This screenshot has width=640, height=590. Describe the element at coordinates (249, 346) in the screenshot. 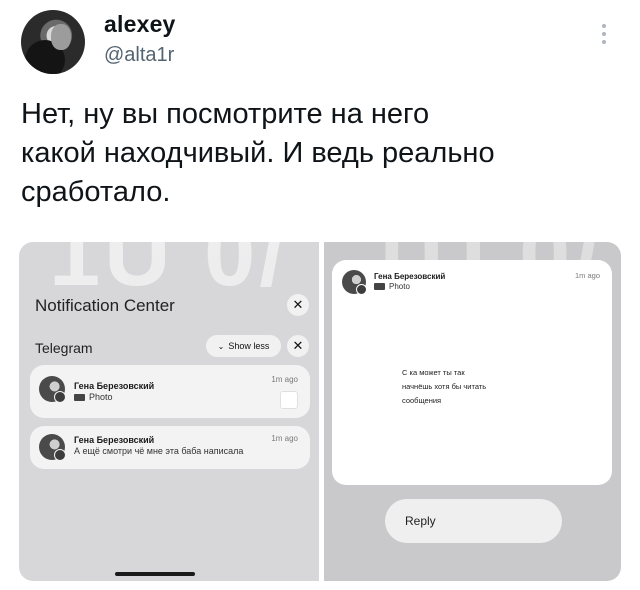

I see `show-less-label: Show less` at that location.